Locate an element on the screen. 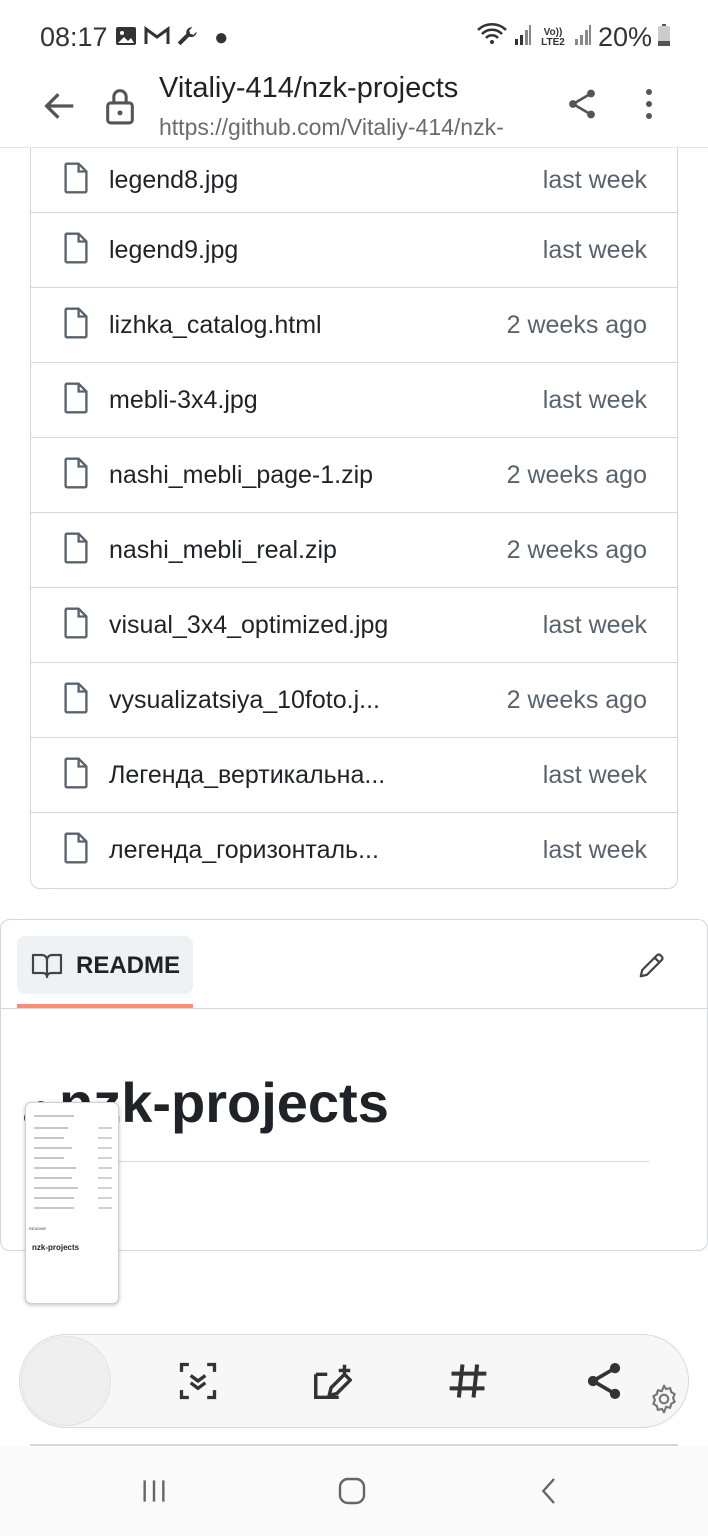 The image size is (708, 1536). battery-label: 20% is located at coordinates (624, 37).